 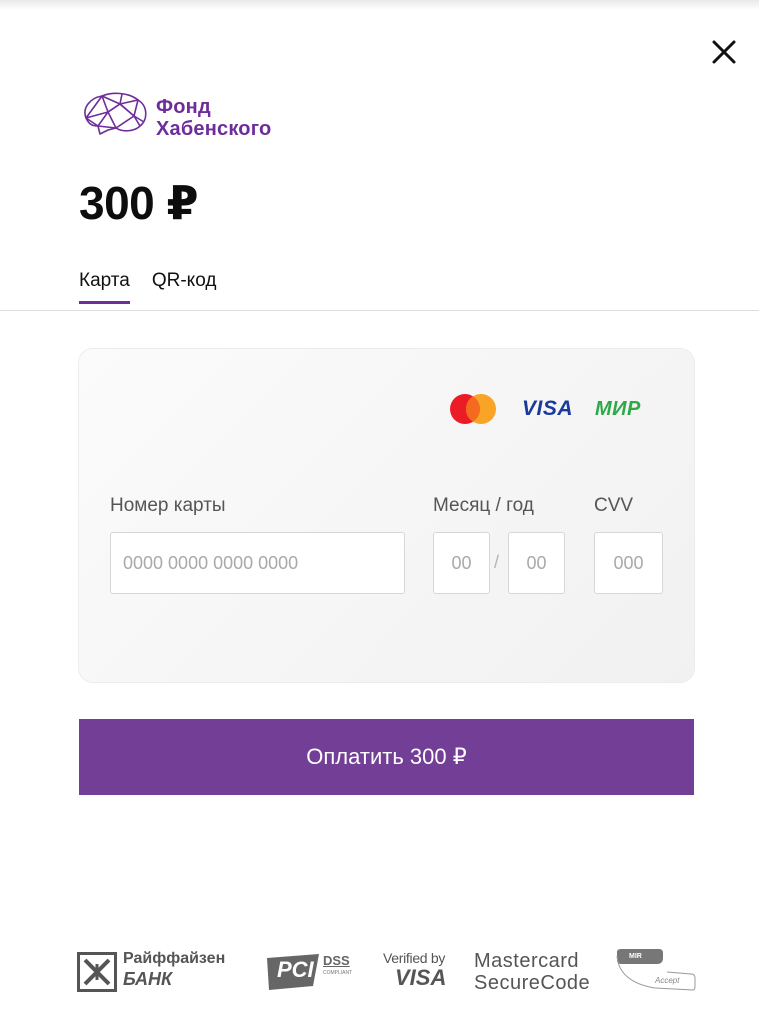 I want to click on dss-text: DSS, so click(x=336, y=960).